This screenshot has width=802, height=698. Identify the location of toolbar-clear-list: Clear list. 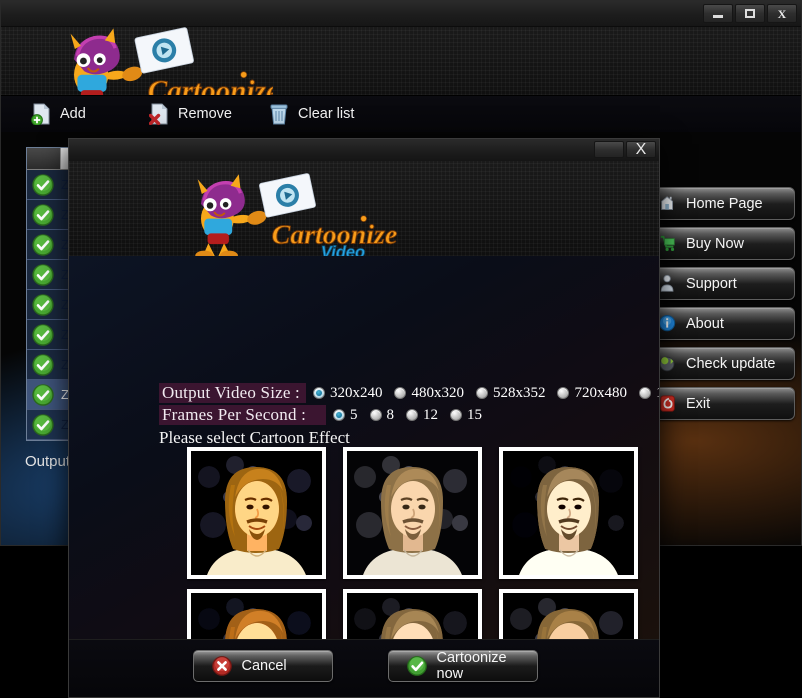
(311, 114).